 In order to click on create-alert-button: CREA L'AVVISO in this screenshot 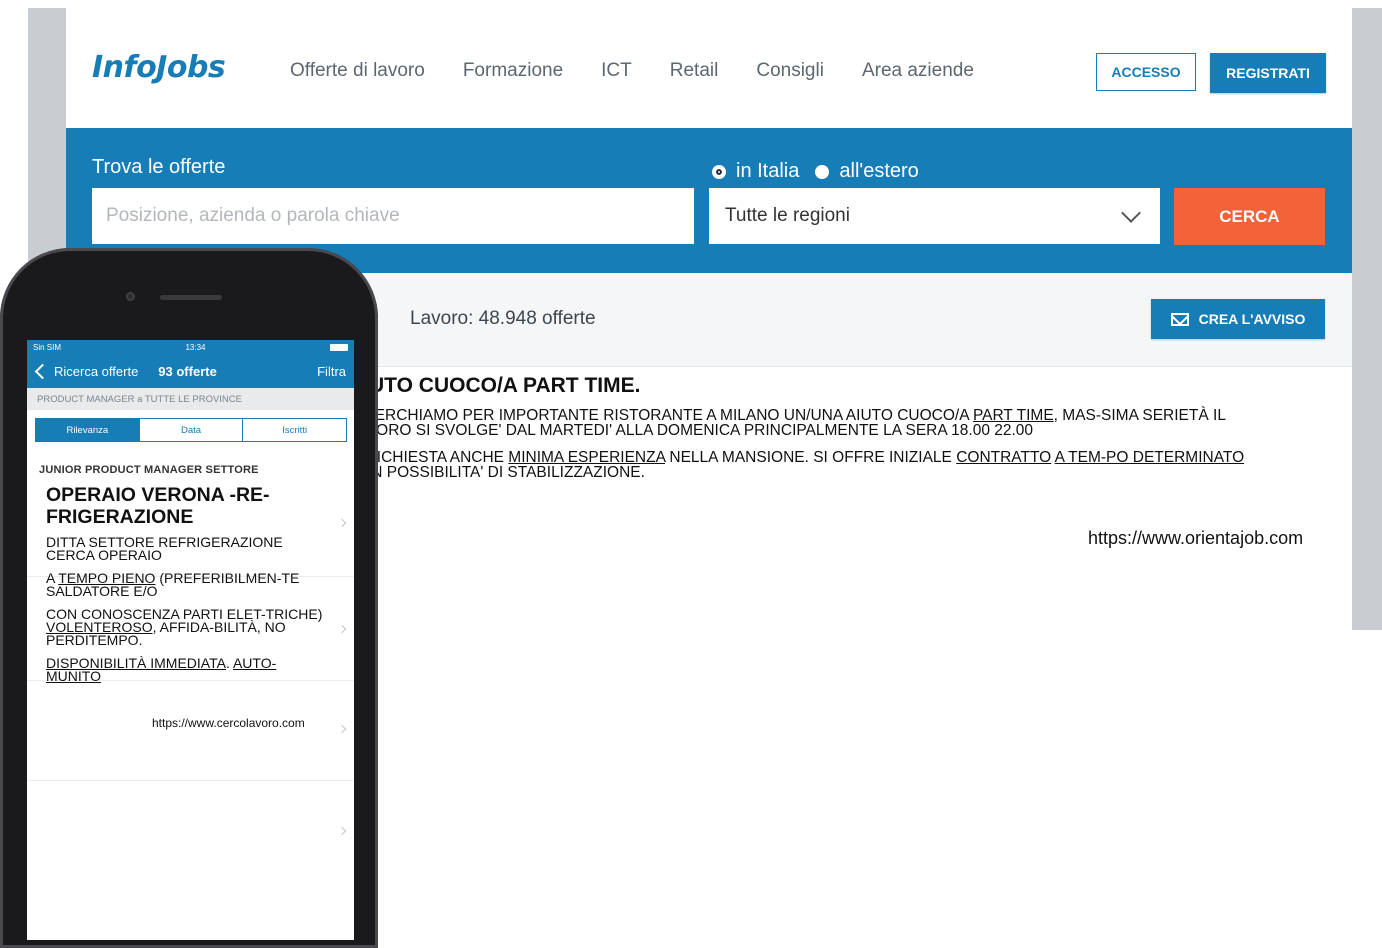, I will do `click(1238, 319)`.